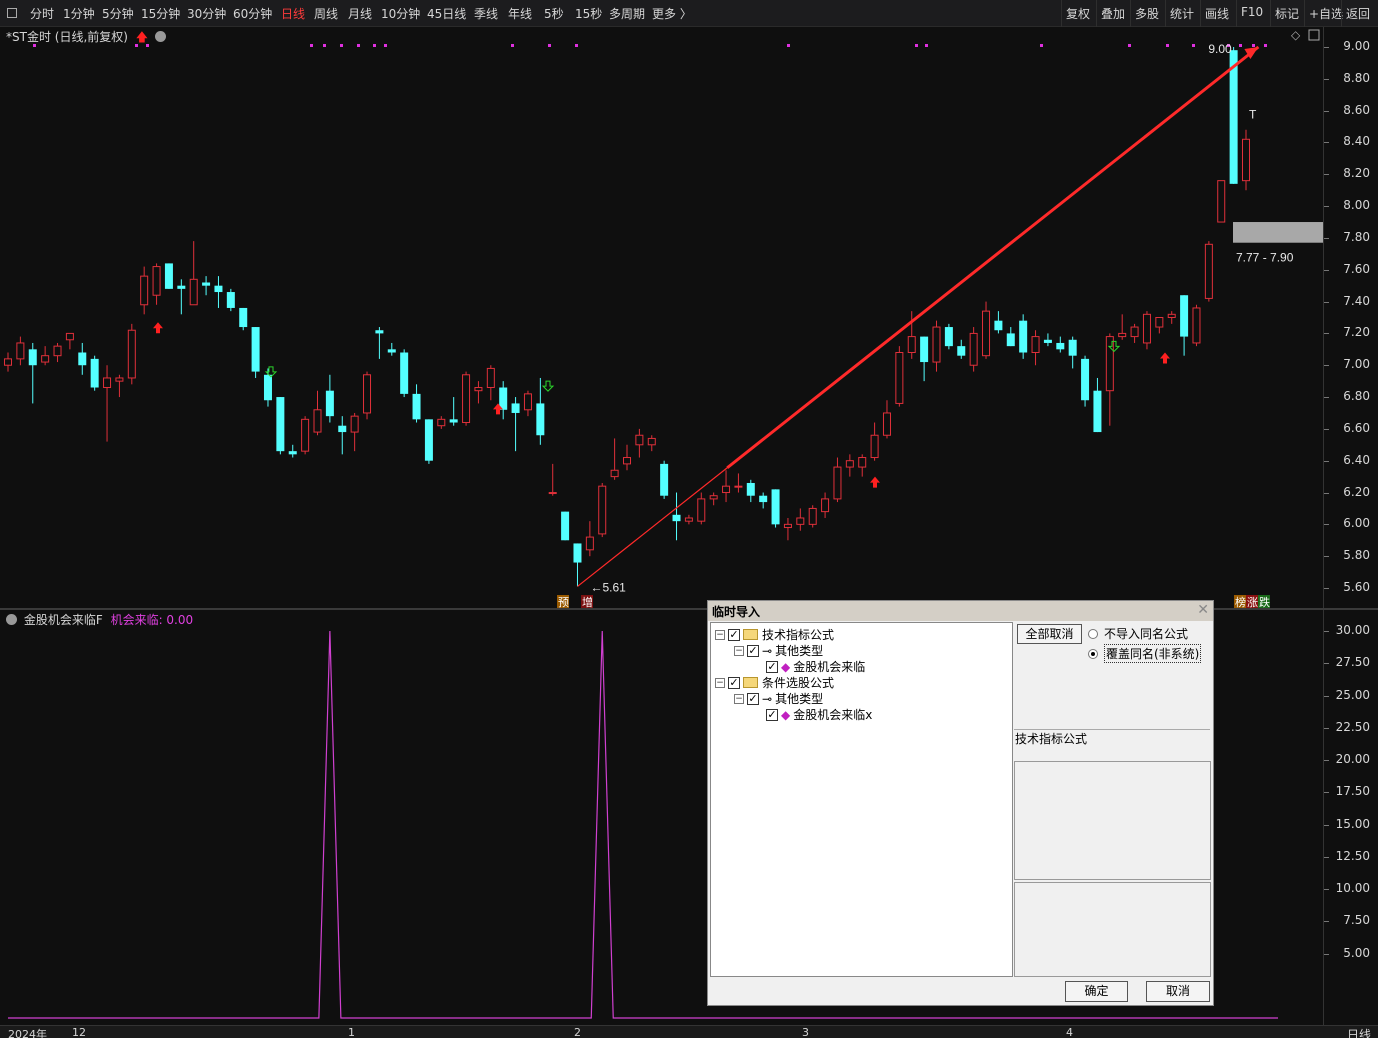 This screenshot has width=1378, height=1038. What do you see at coordinates (809, 666) in the screenshot?
I see `tree-node: ✓ ◆ 金股机会来临` at bounding box center [809, 666].